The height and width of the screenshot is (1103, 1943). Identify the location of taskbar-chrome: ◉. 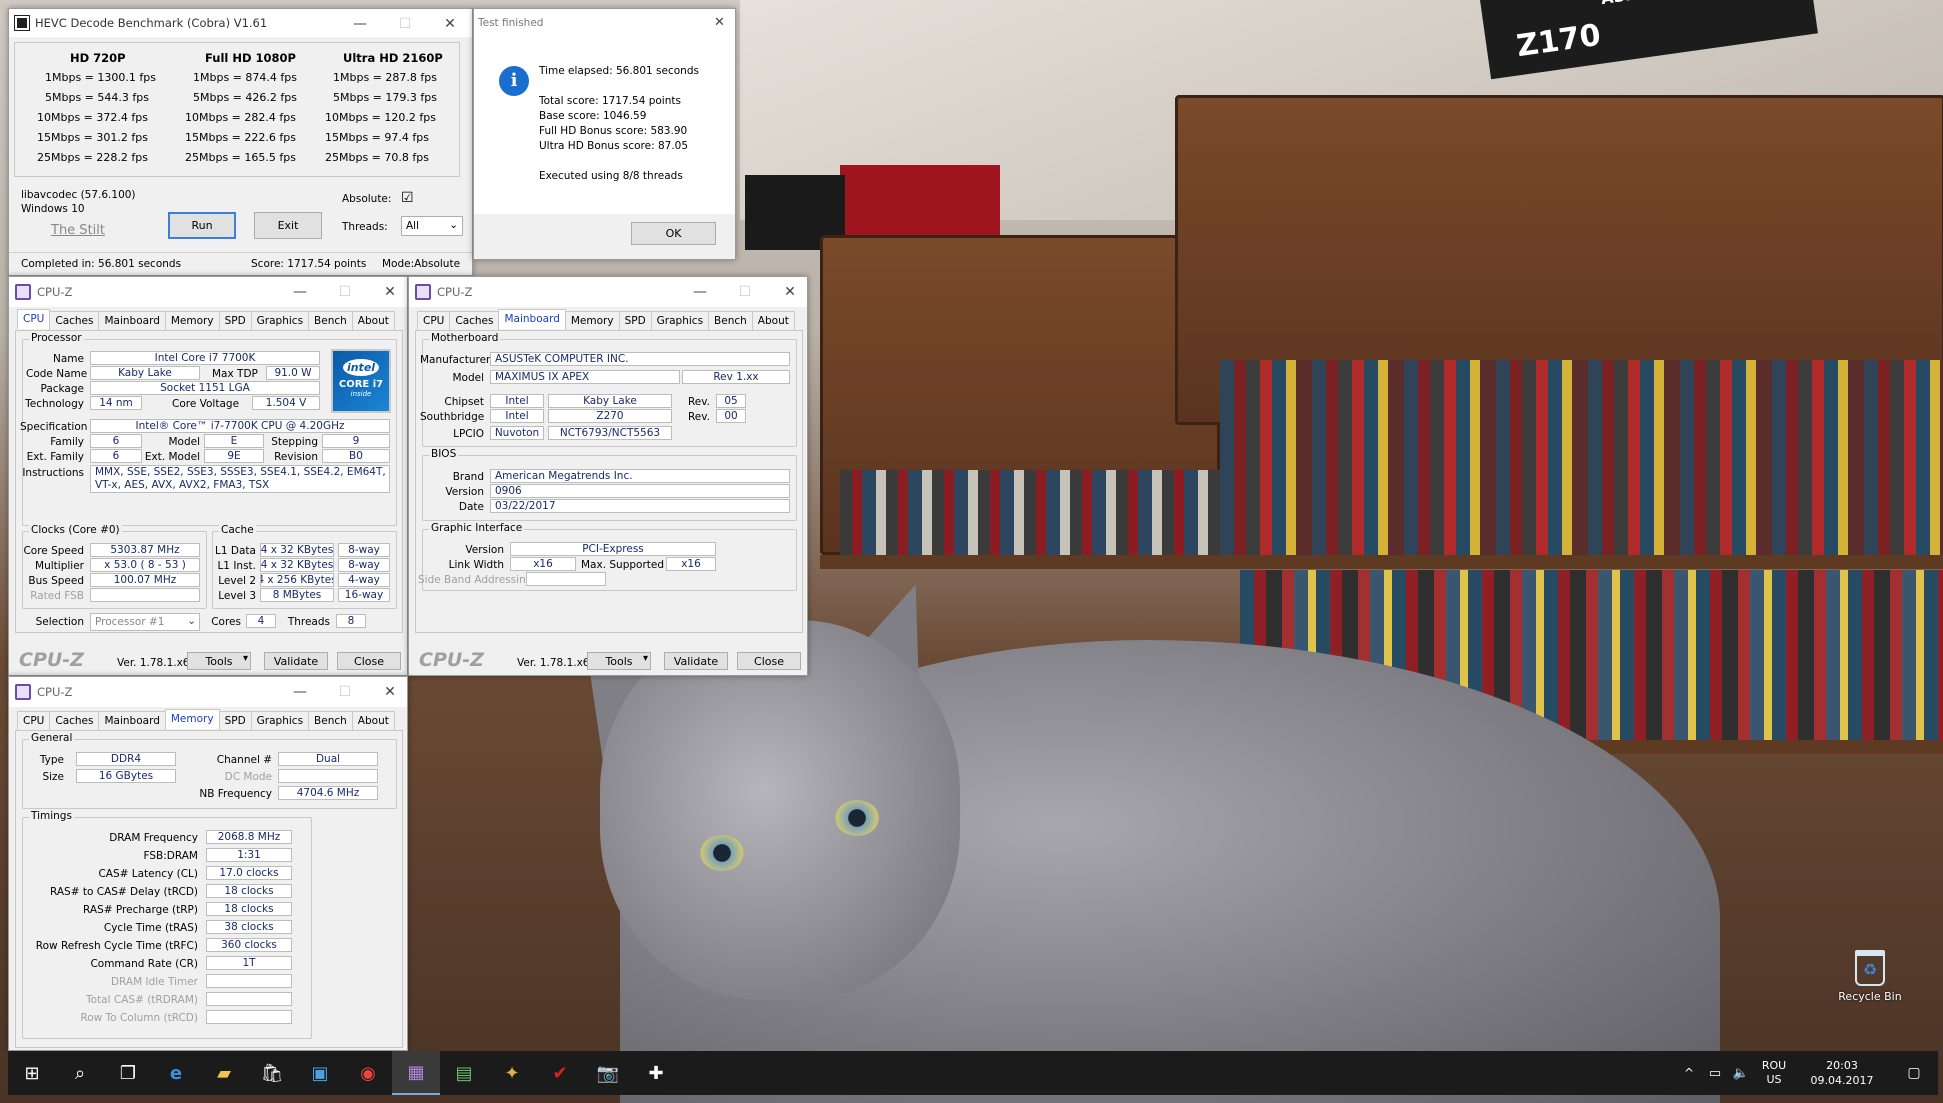
(368, 1073).